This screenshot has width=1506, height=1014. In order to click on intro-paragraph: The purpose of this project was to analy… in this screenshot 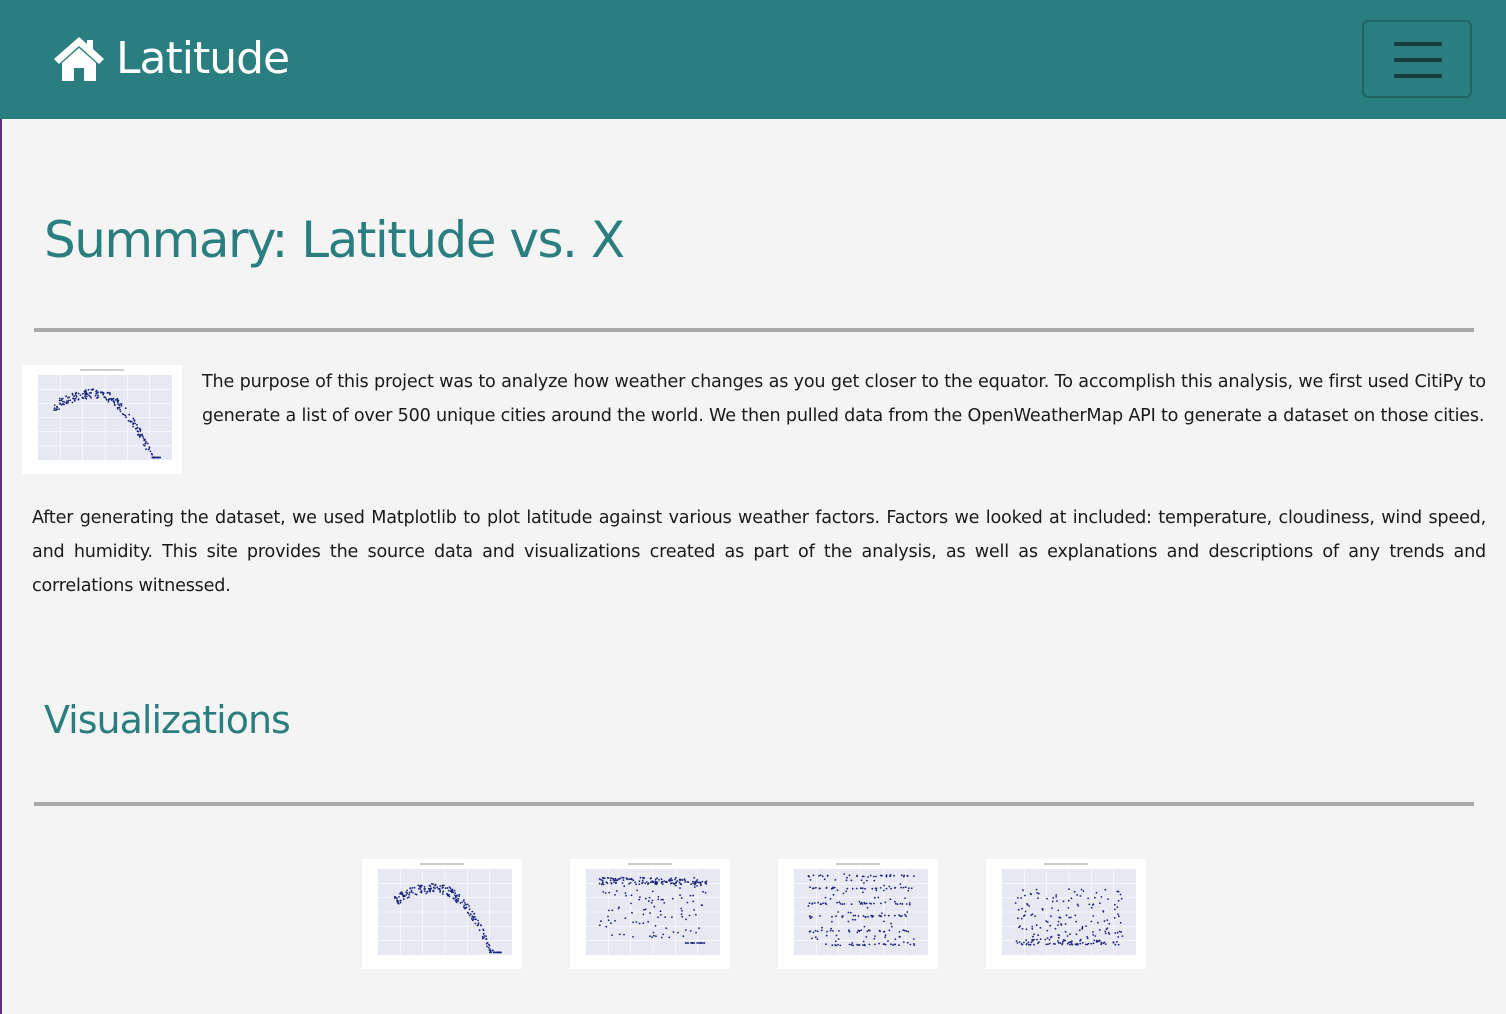, I will do `click(844, 399)`.